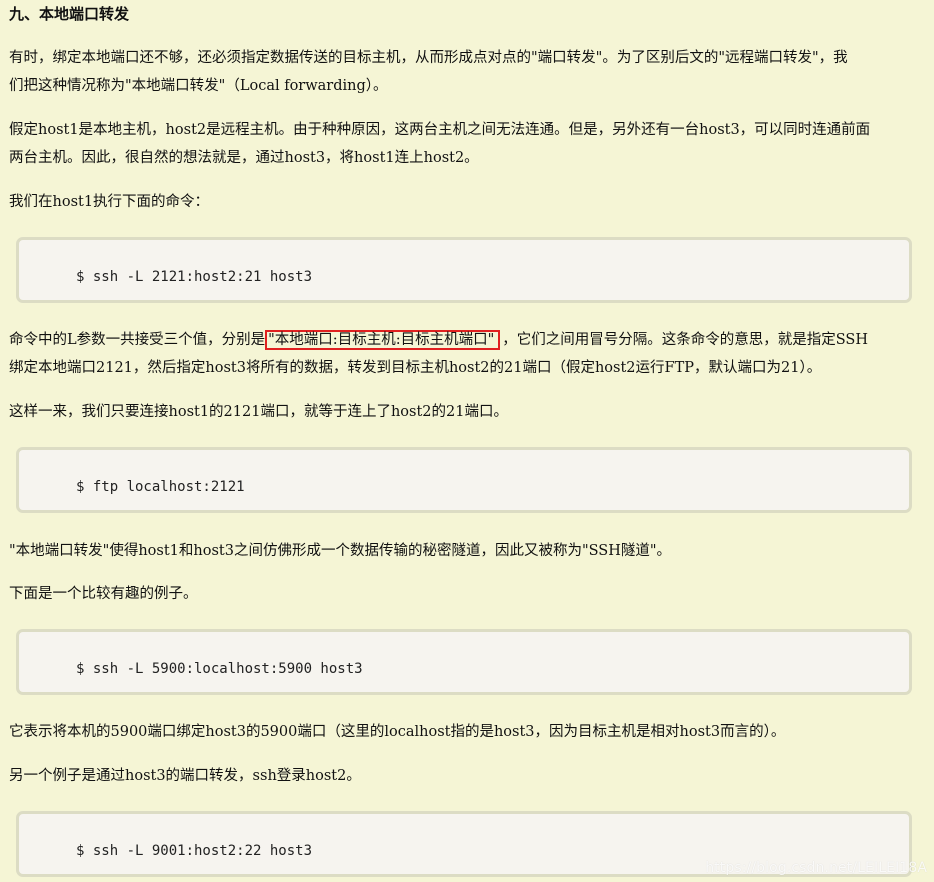  Describe the element at coordinates (219, 669) in the screenshot. I see `code-line: $ ssh -L 5900:localhost:5900 host3` at that location.